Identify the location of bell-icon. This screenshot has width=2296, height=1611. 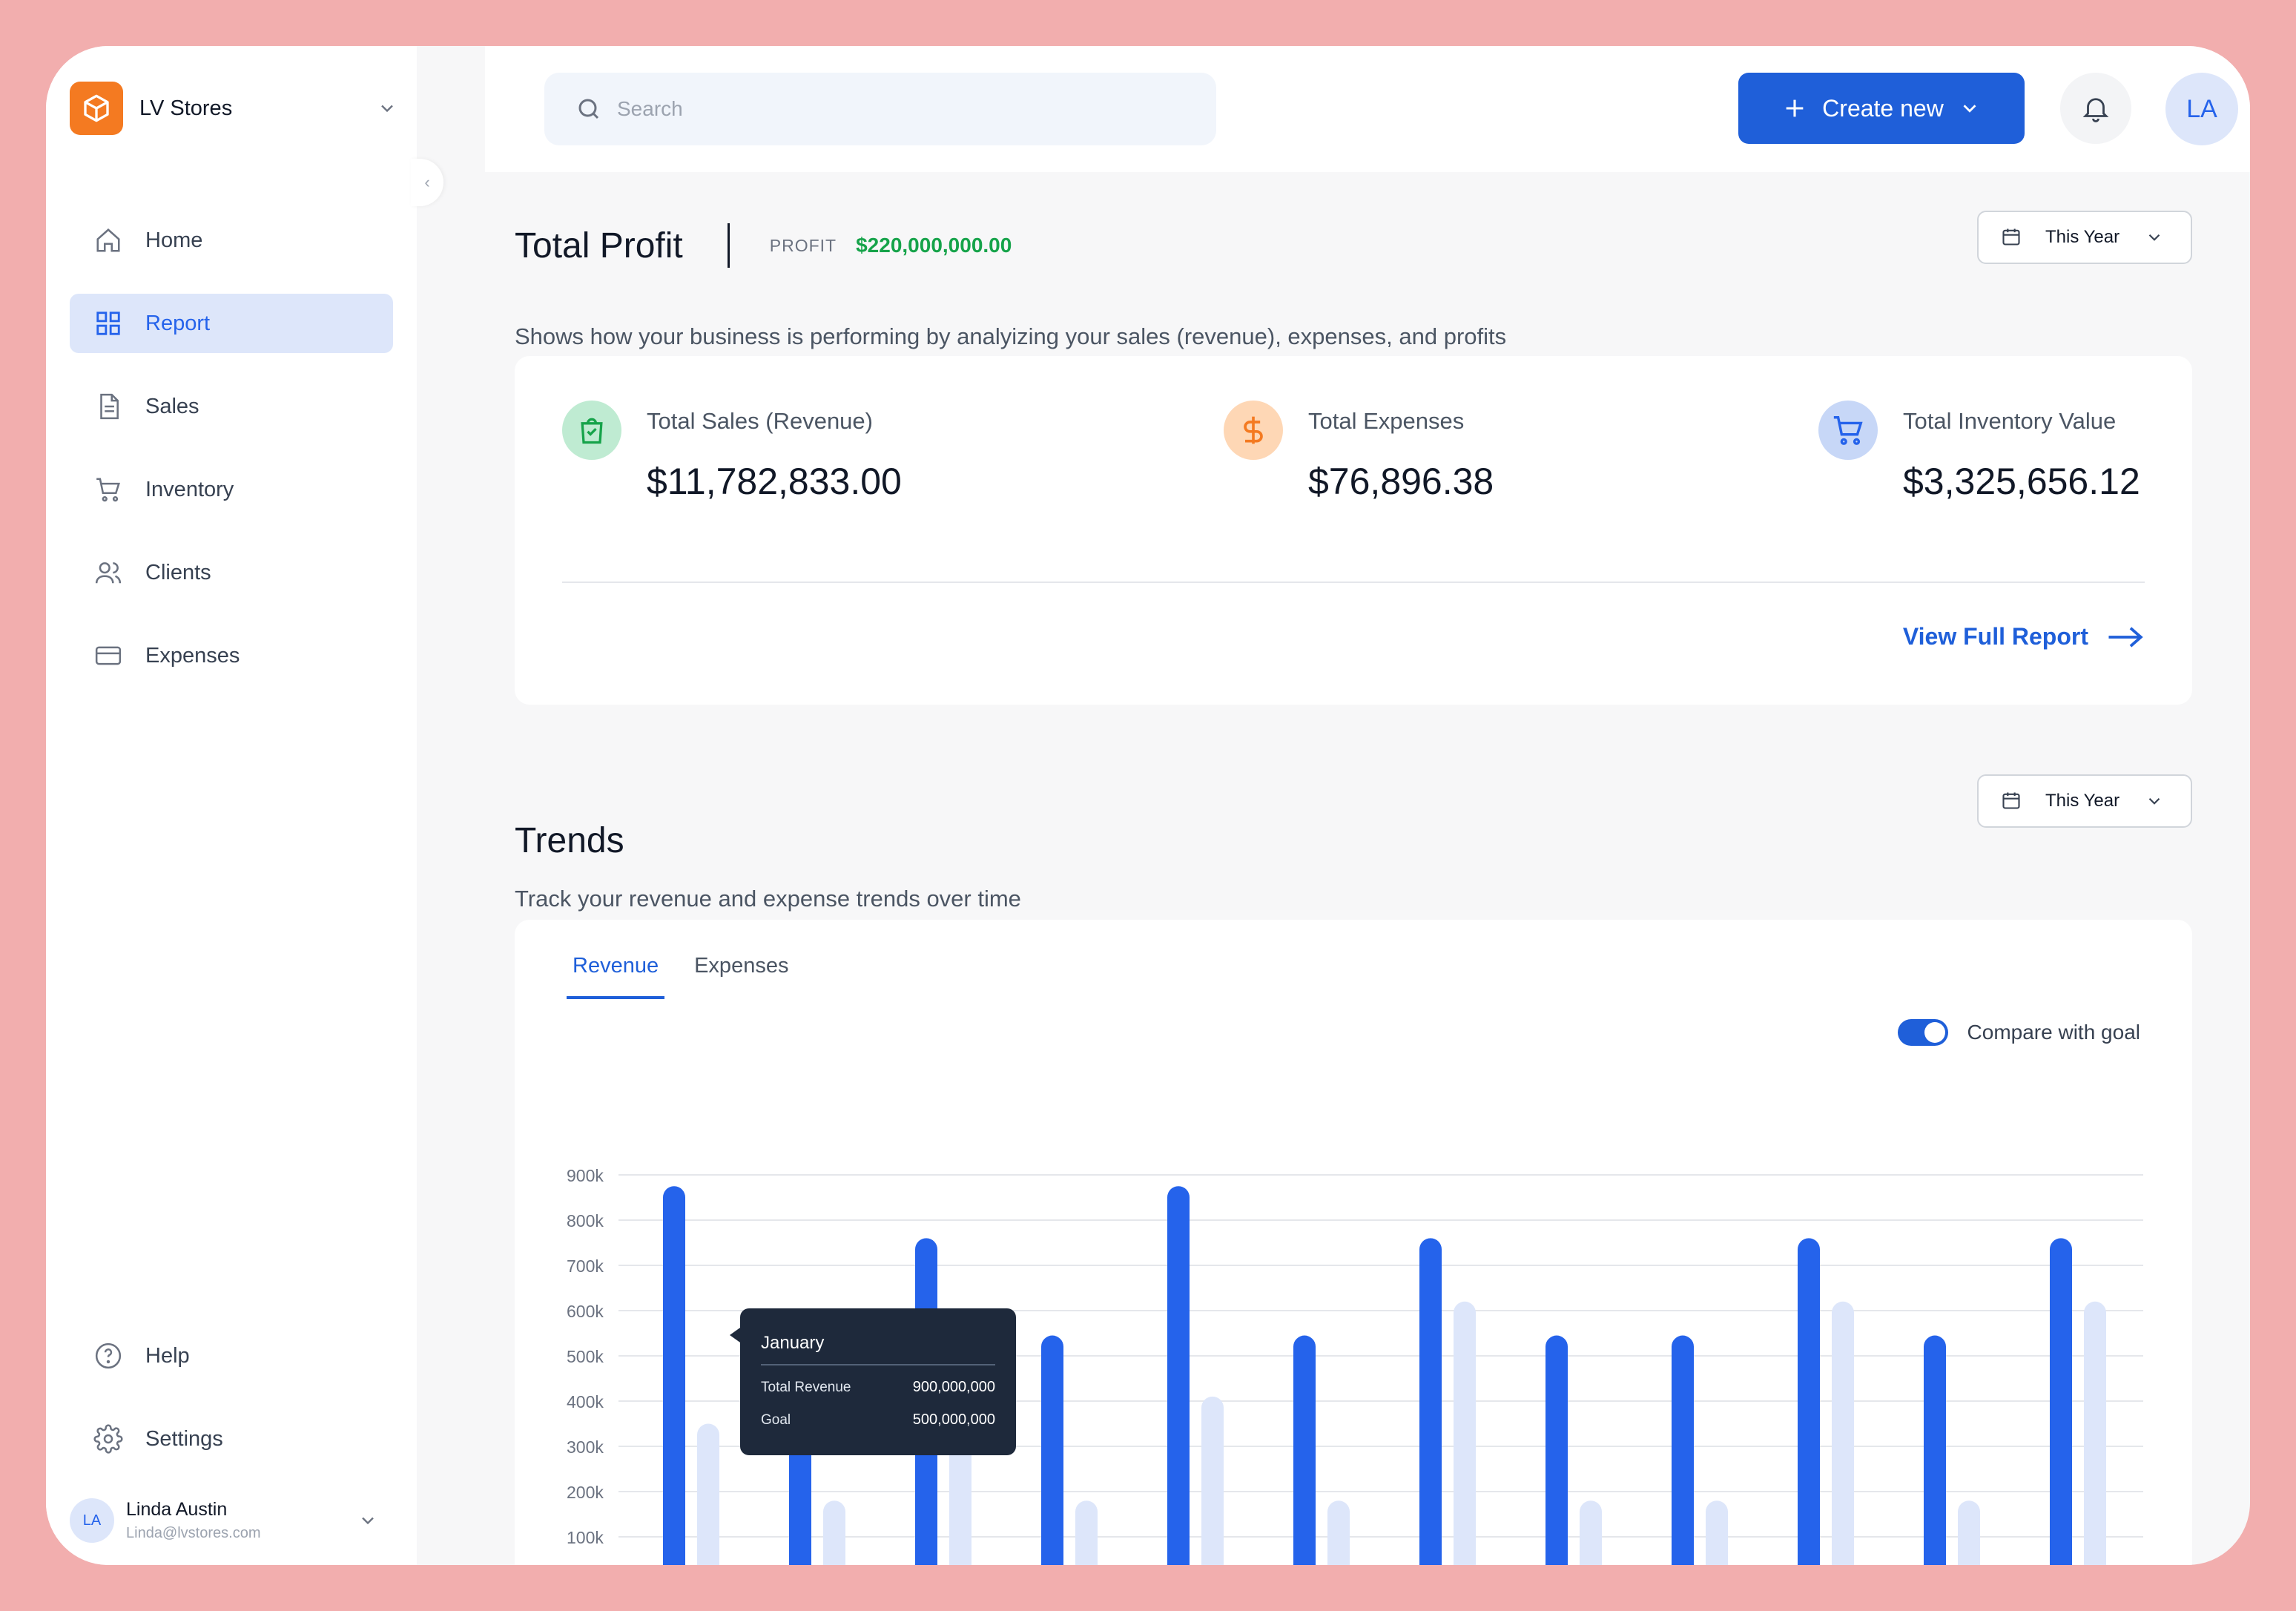
(2095, 108).